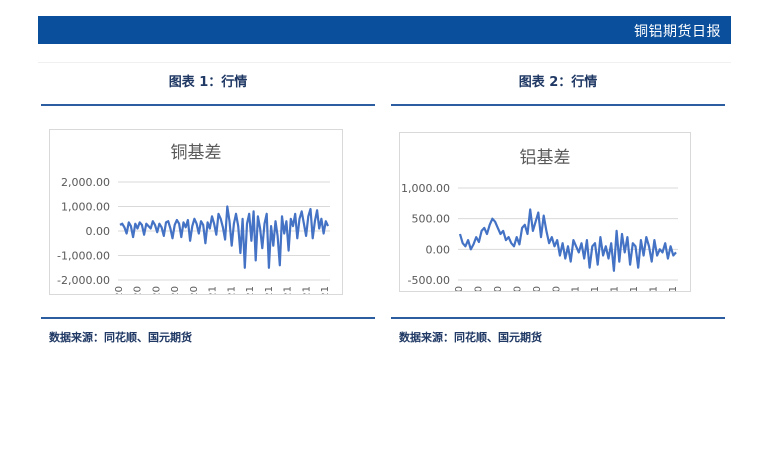  What do you see at coordinates (224, 237) in the screenshot?
I see `series-line` at bounding box center [224, 237].